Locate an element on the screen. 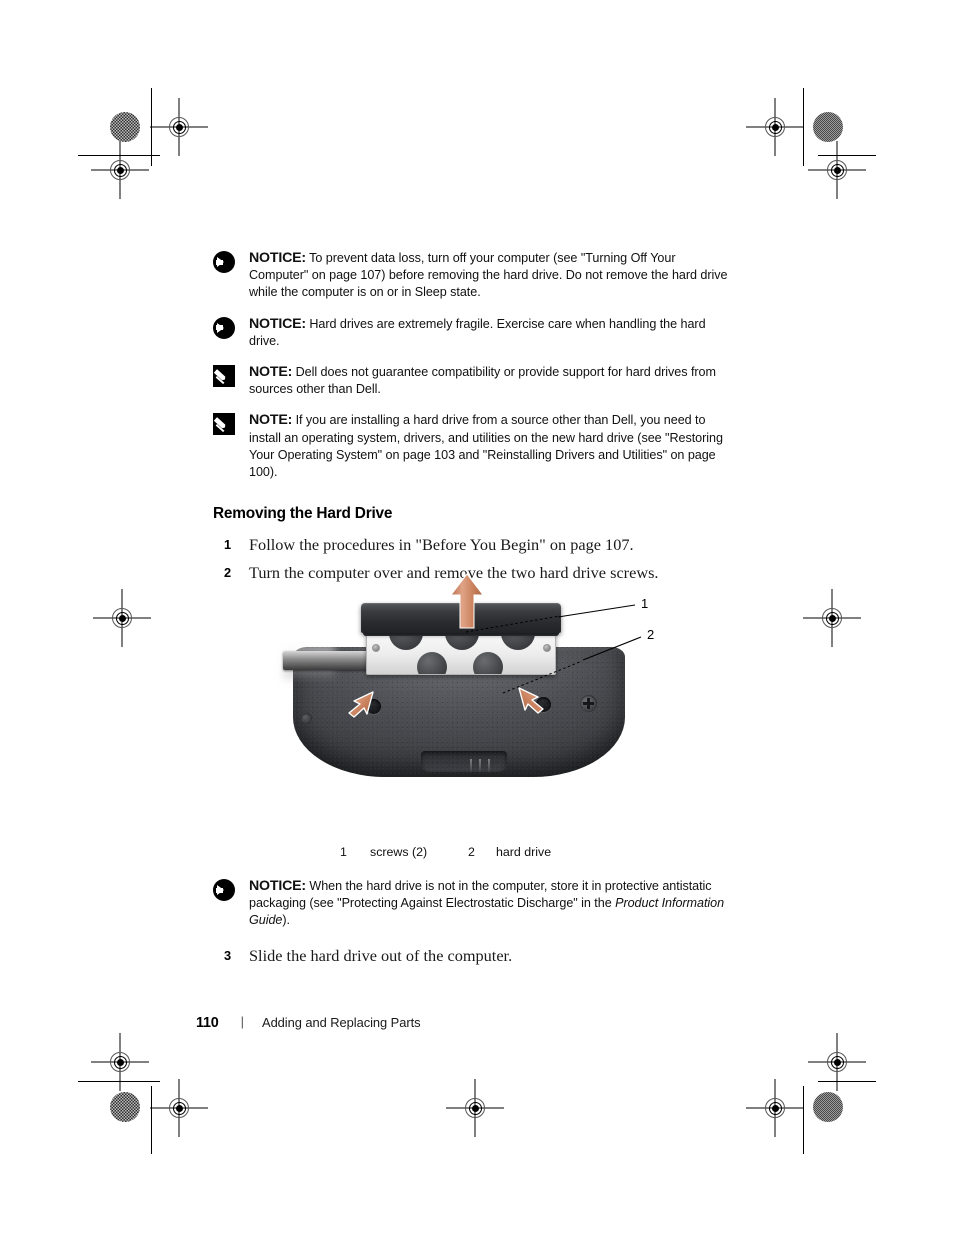 The height and width of the screenshot is (1235, 954). callout-number-2: 2 is located at coordinates (651, 634).